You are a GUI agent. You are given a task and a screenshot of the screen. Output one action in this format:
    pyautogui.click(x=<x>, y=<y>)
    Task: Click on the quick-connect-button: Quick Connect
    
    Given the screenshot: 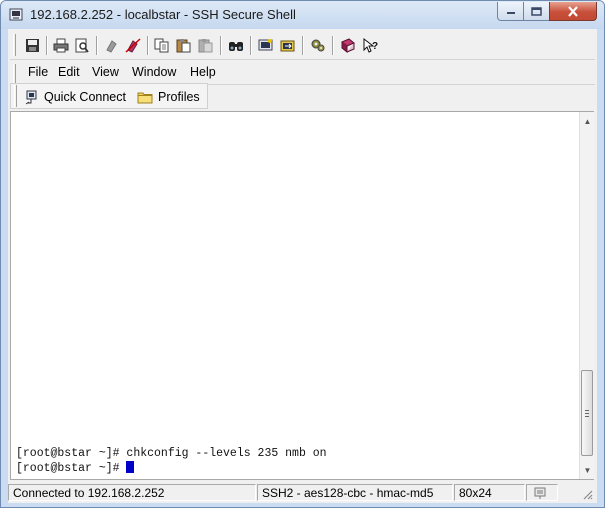 What is the action you would take?
    pyautogui.click(x=75, y=97)
    